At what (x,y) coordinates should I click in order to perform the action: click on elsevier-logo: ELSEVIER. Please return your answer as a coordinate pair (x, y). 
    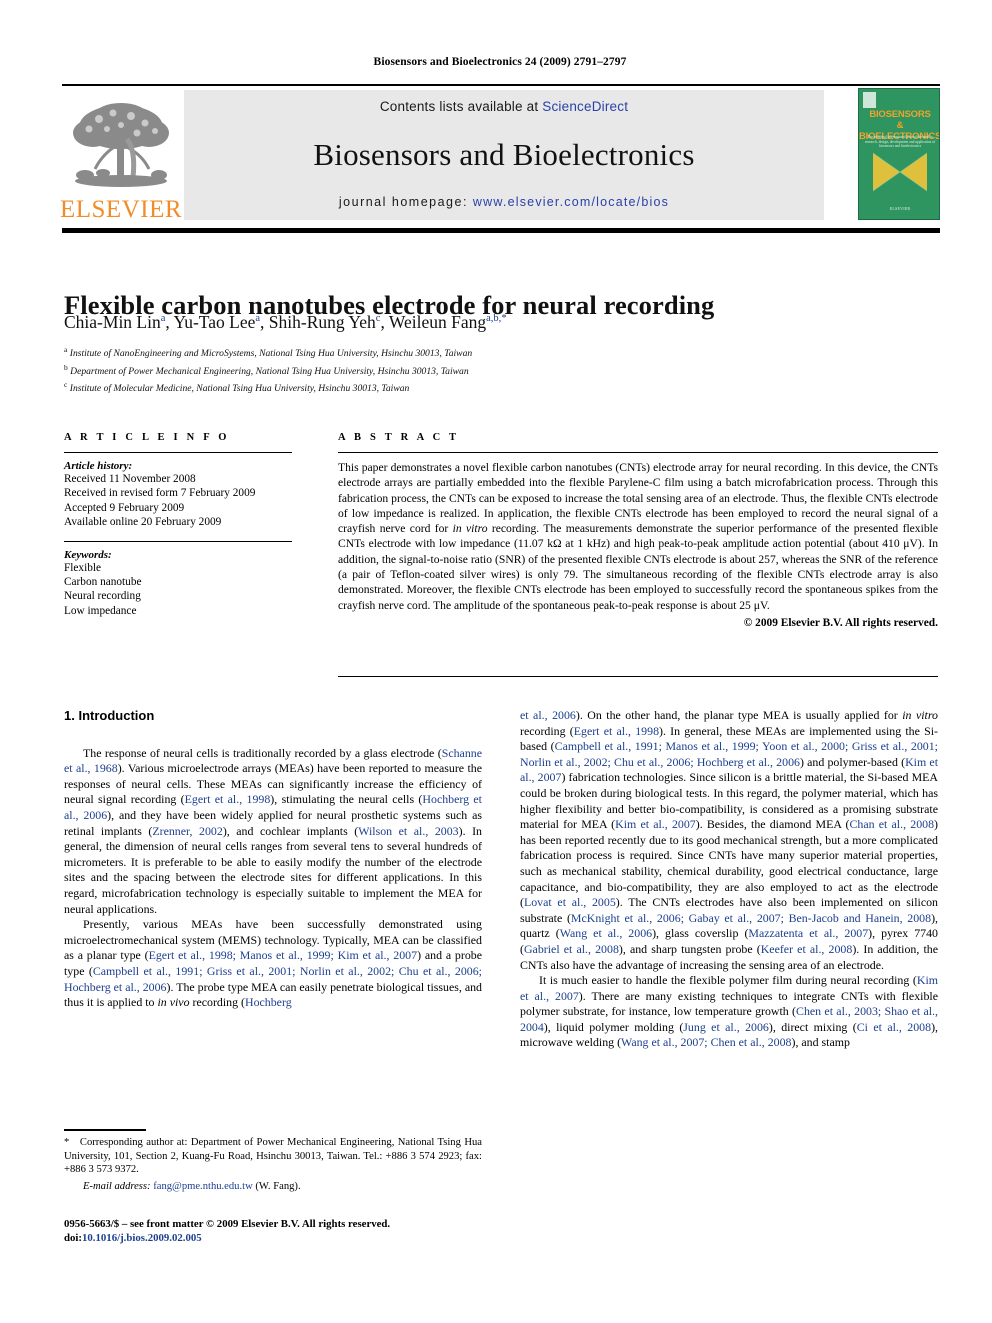
    Looking at the image, I should click on (121, 156).